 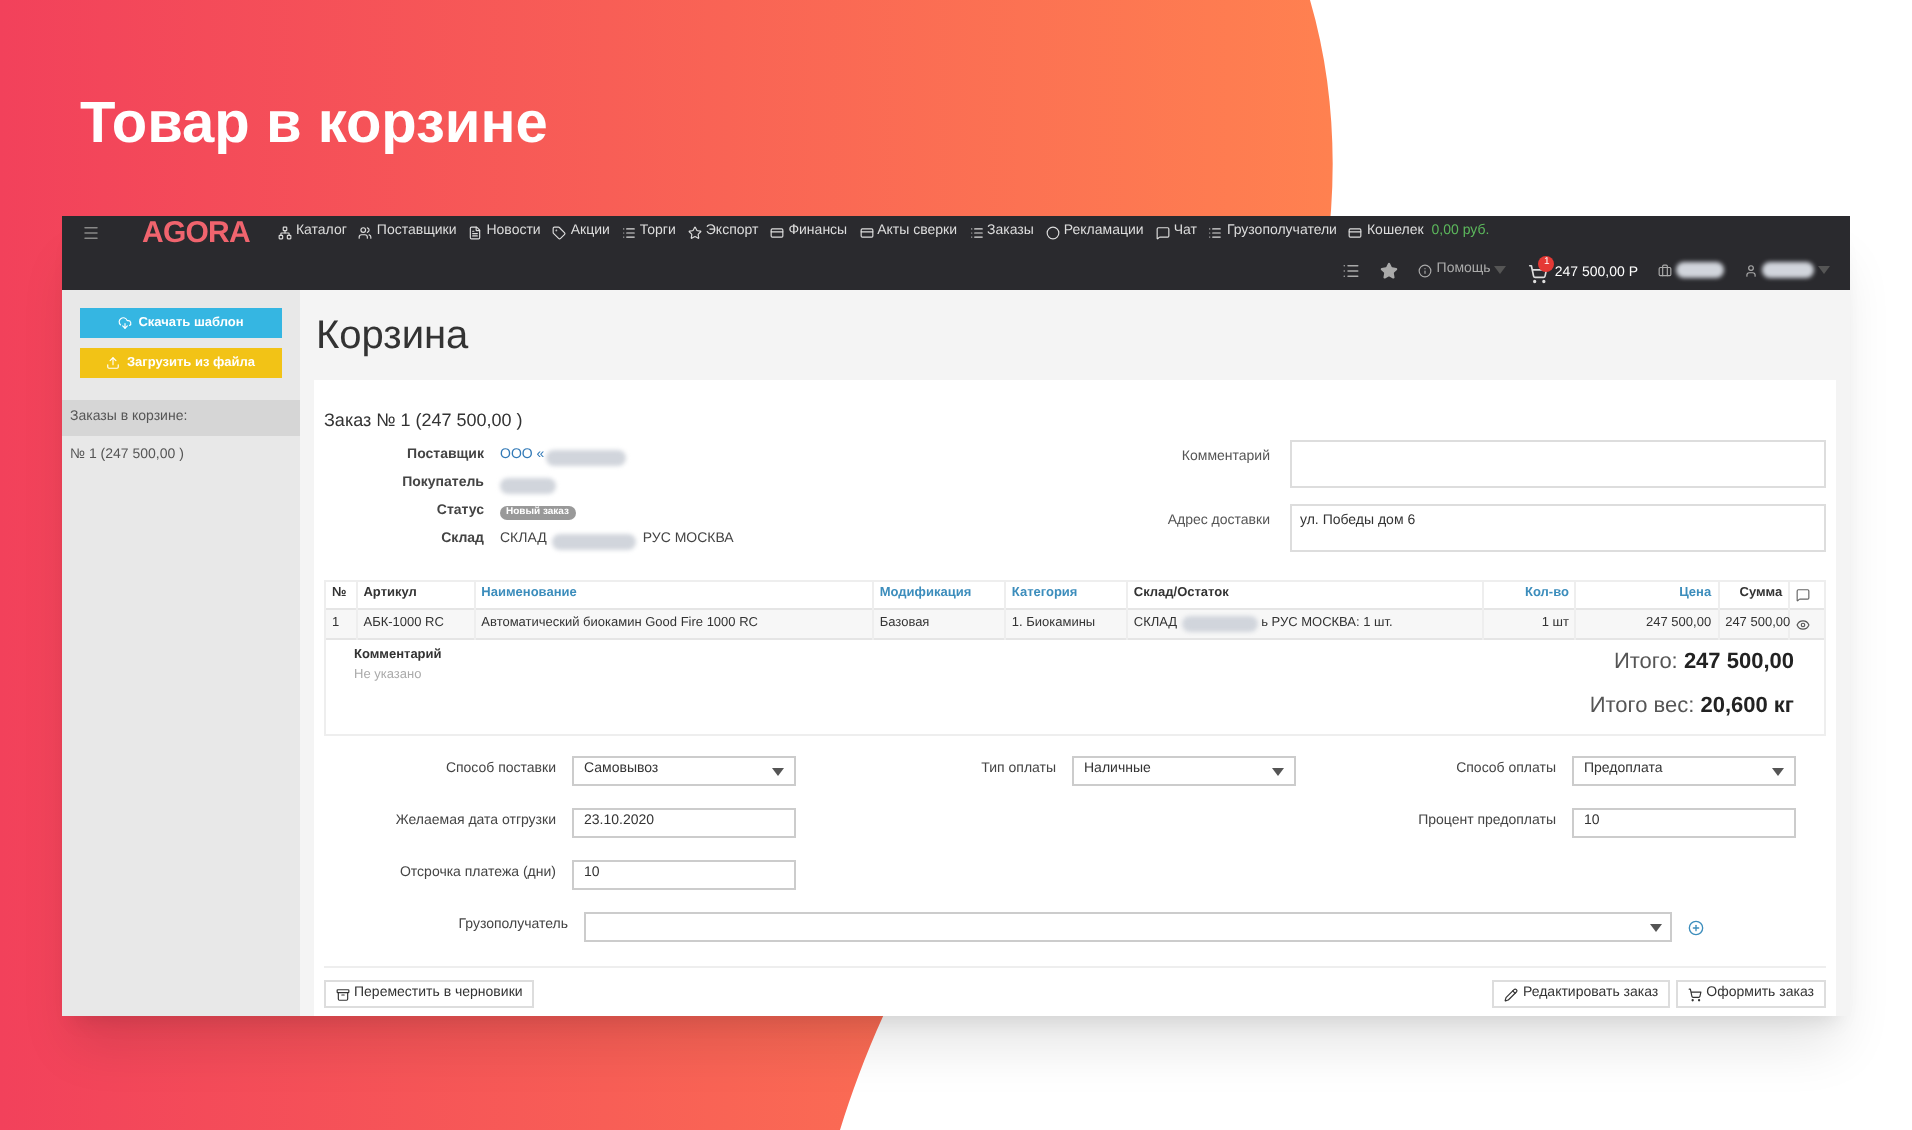 What do you see at coordinates (392, 336) in the screenshot?
I see `page-title: Корзина` at bounding box center [392, 336].